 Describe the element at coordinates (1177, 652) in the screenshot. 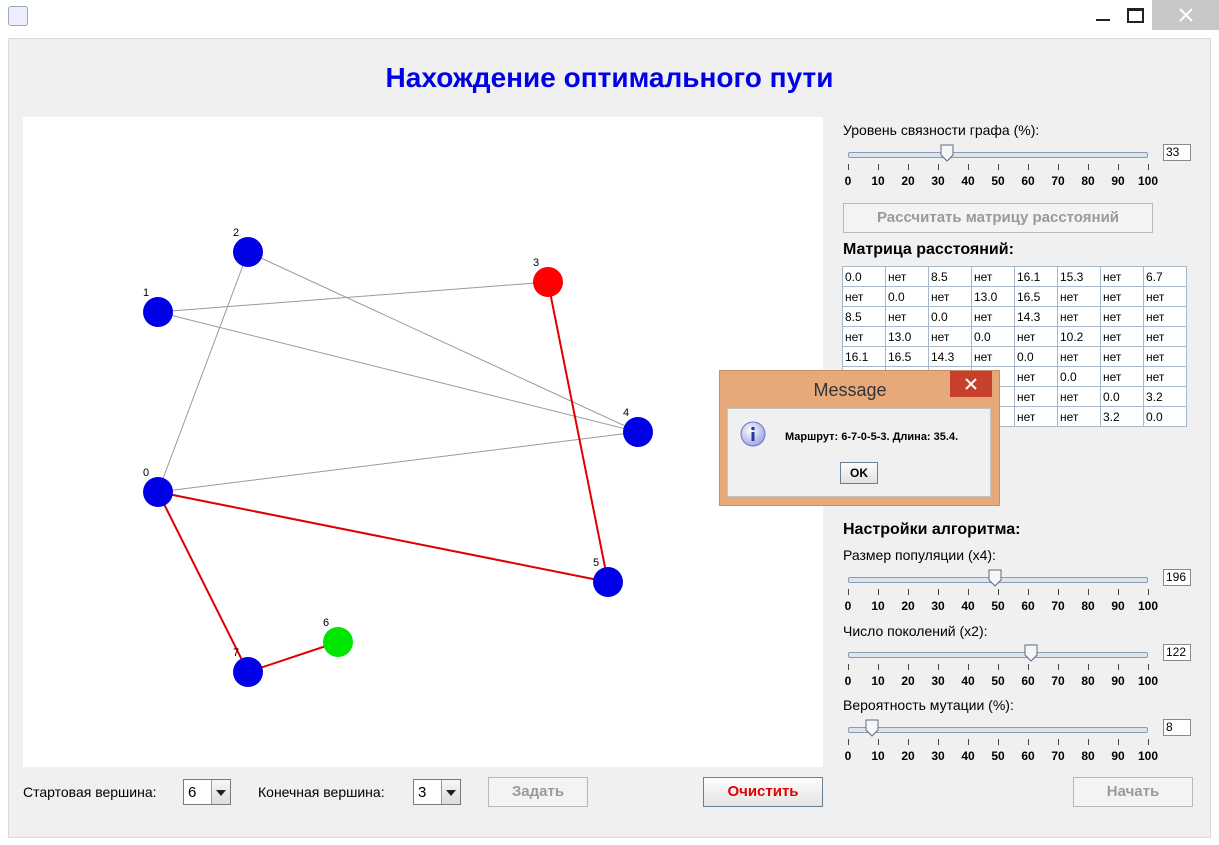

I see `generations-value: 122` at that location.